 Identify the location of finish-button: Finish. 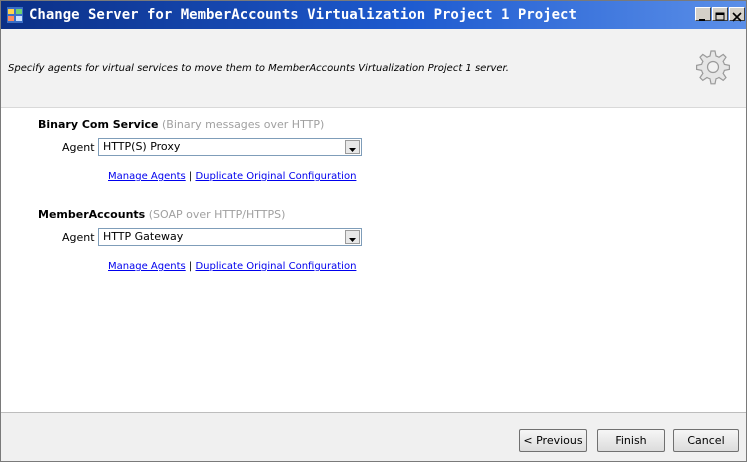
(631, 440).